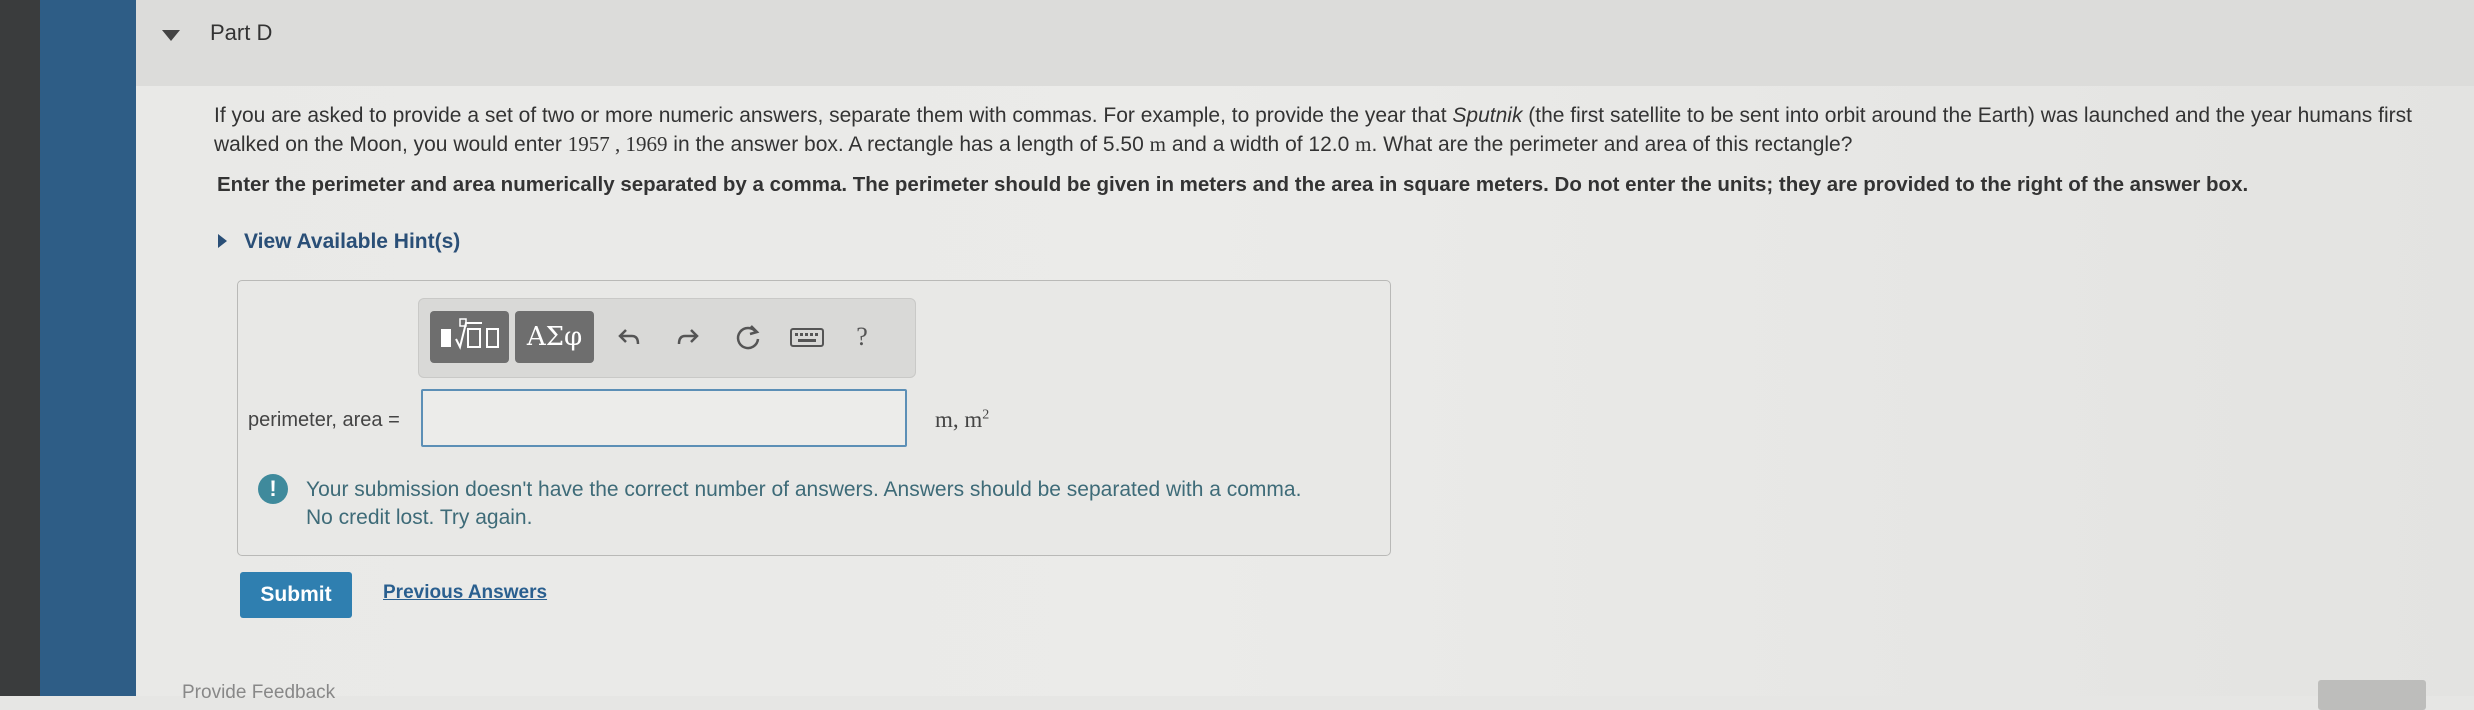  What do you see at coordinates (88, 348) in the screenshot?
I see `left-sidebar` at bounding box center [88, 348].